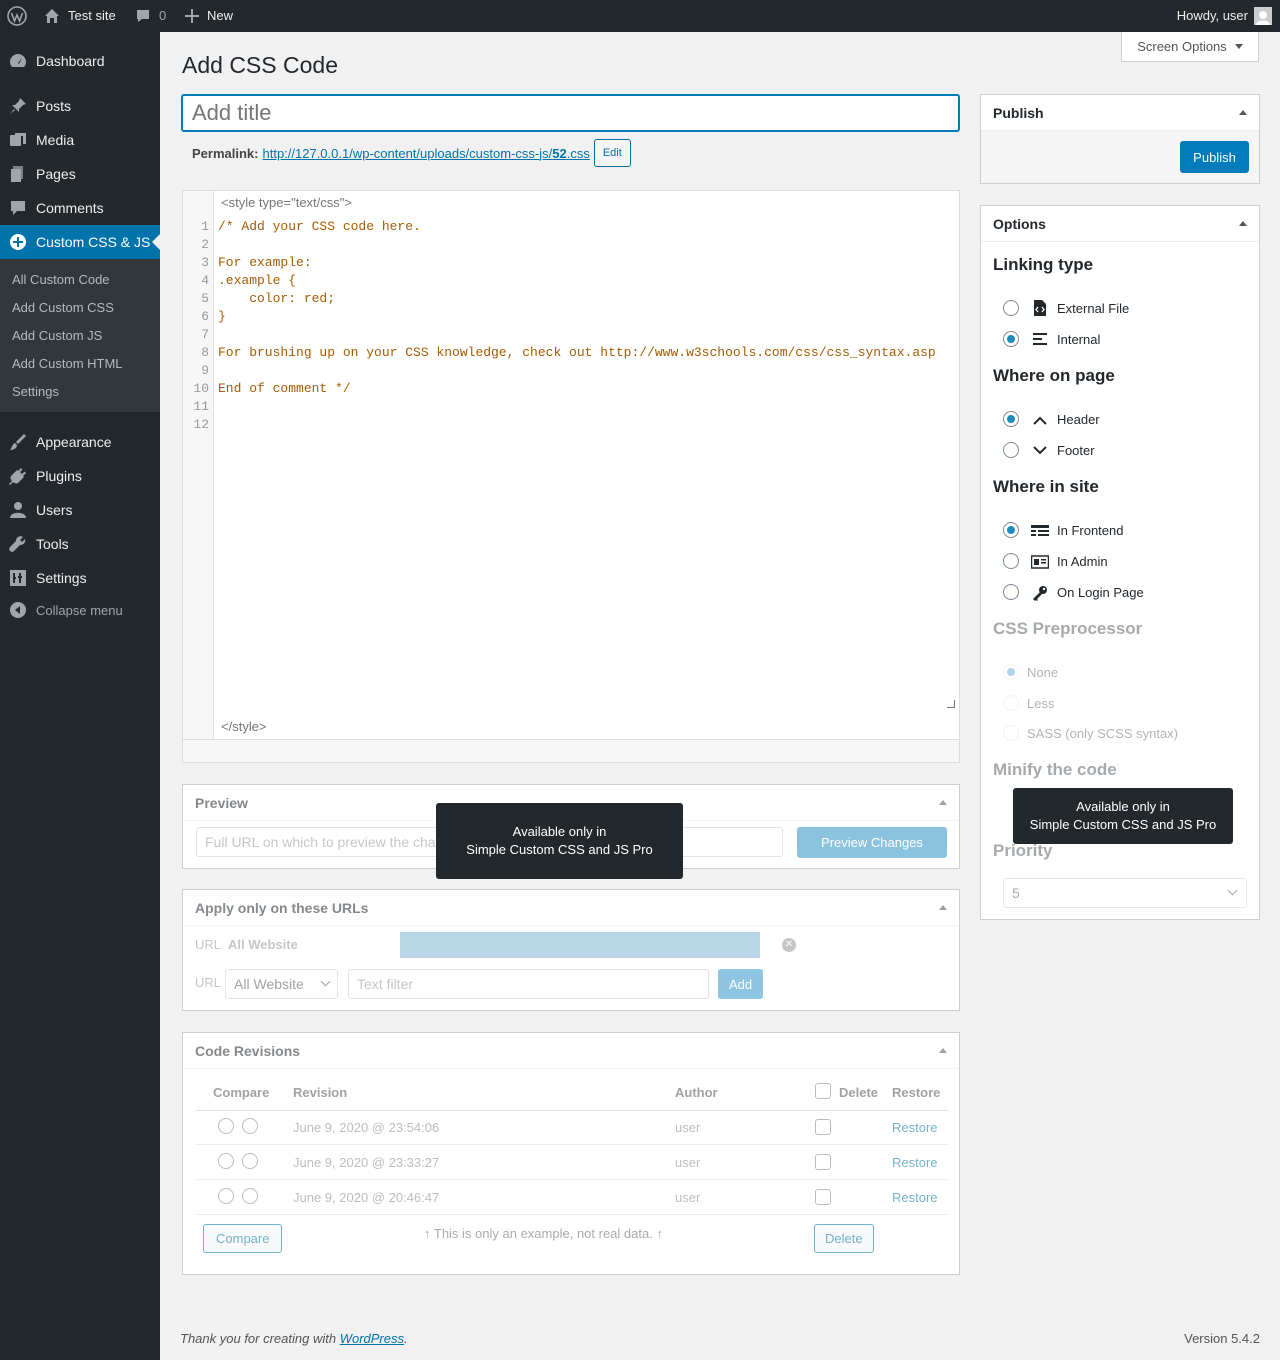  What do you see at coordinates (80, 61) in the screenshot?
I see `menu-dashboard: Dashboard` at bounding box center [80, 61].